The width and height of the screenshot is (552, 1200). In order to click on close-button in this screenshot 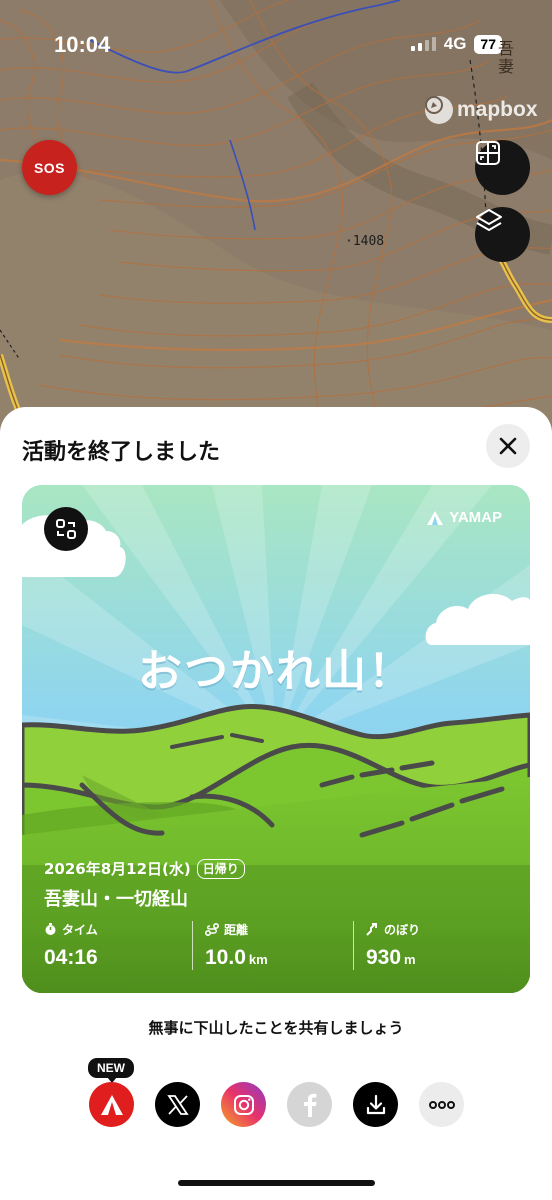, I will do `click(508, 446)`.